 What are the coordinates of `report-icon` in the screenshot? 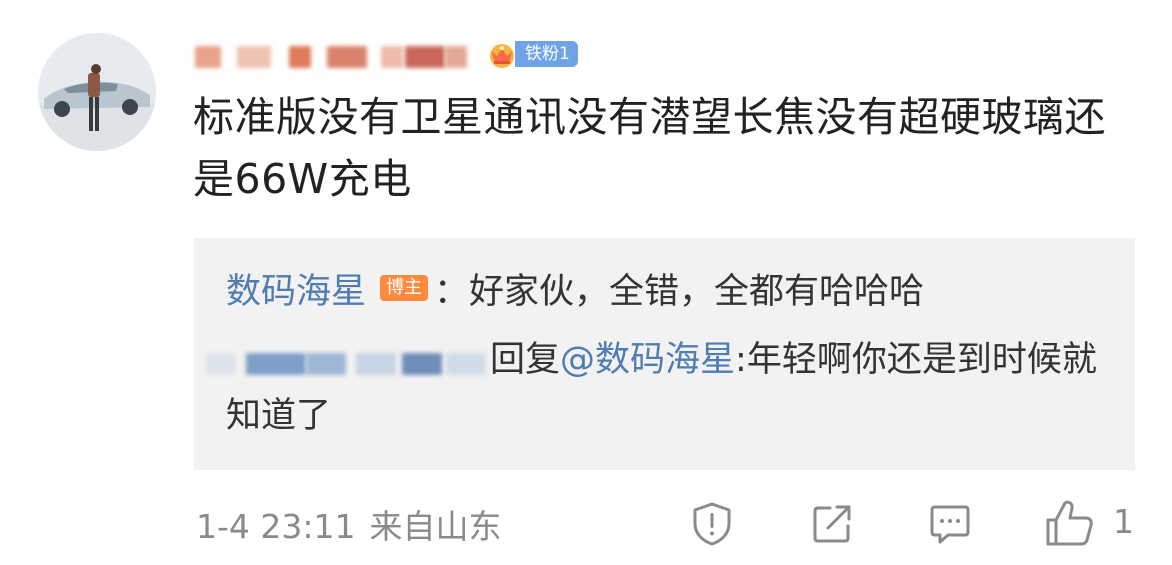 It's located at (712, 524).